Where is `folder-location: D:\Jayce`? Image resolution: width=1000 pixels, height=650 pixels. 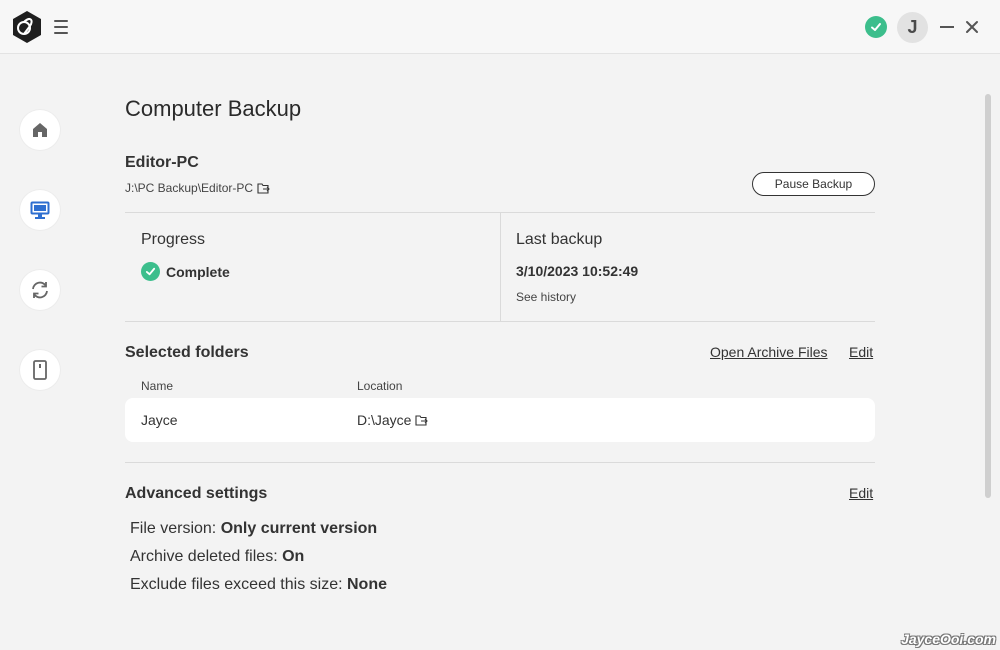 folder-location: D:\Jayce is located at coordinates (393, 420).